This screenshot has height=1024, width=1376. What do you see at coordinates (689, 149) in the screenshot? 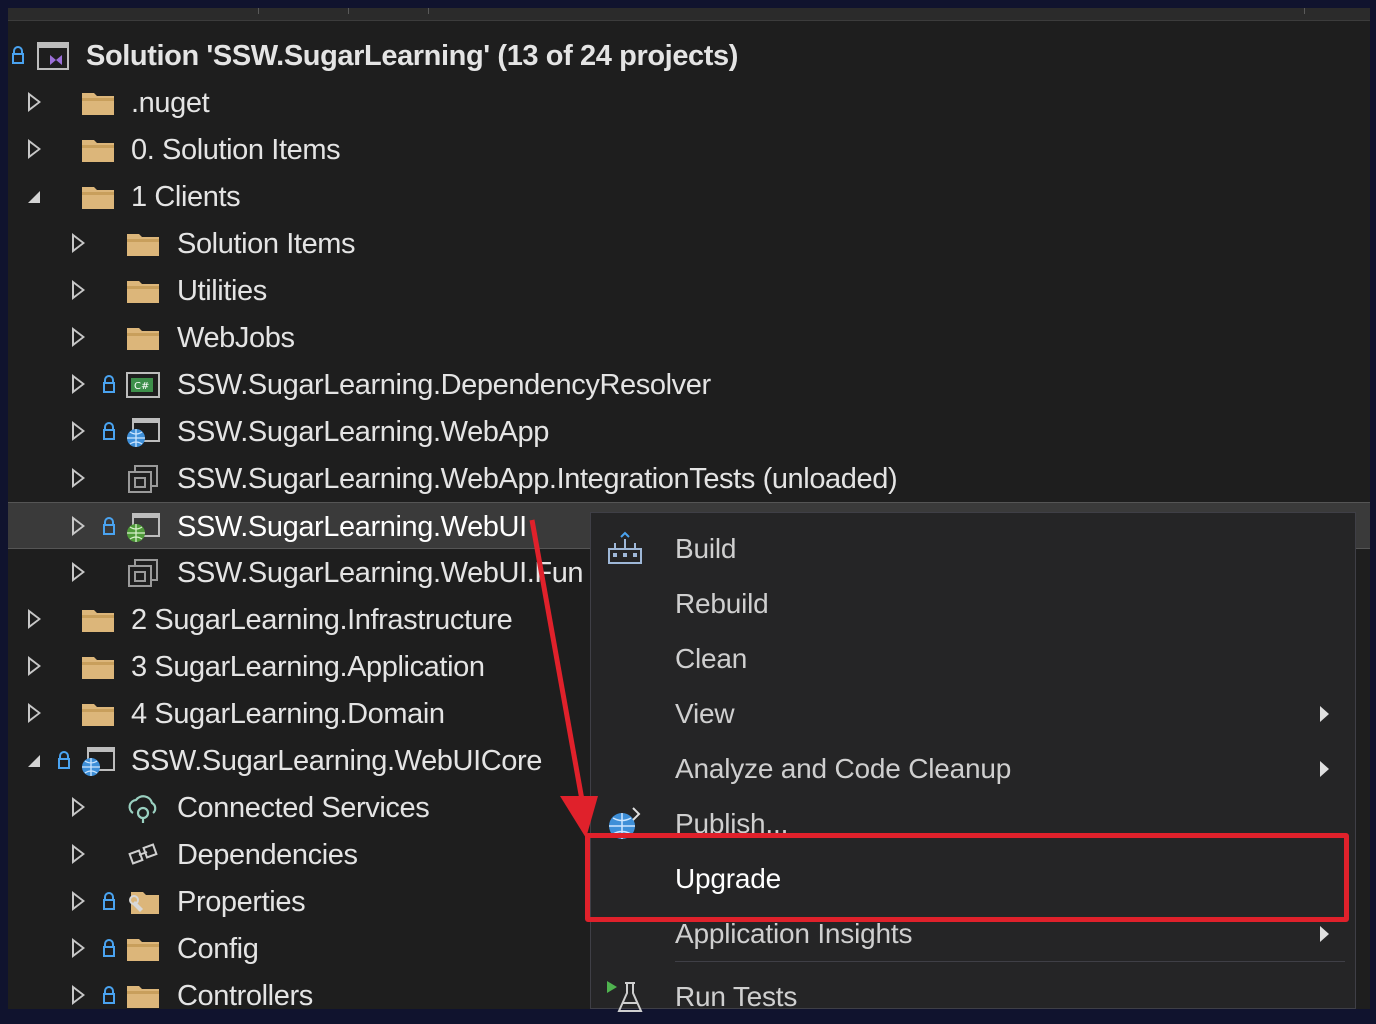
I see `tree-row-solution-items: 0. Solution Items` at bounding box center [689, 149].